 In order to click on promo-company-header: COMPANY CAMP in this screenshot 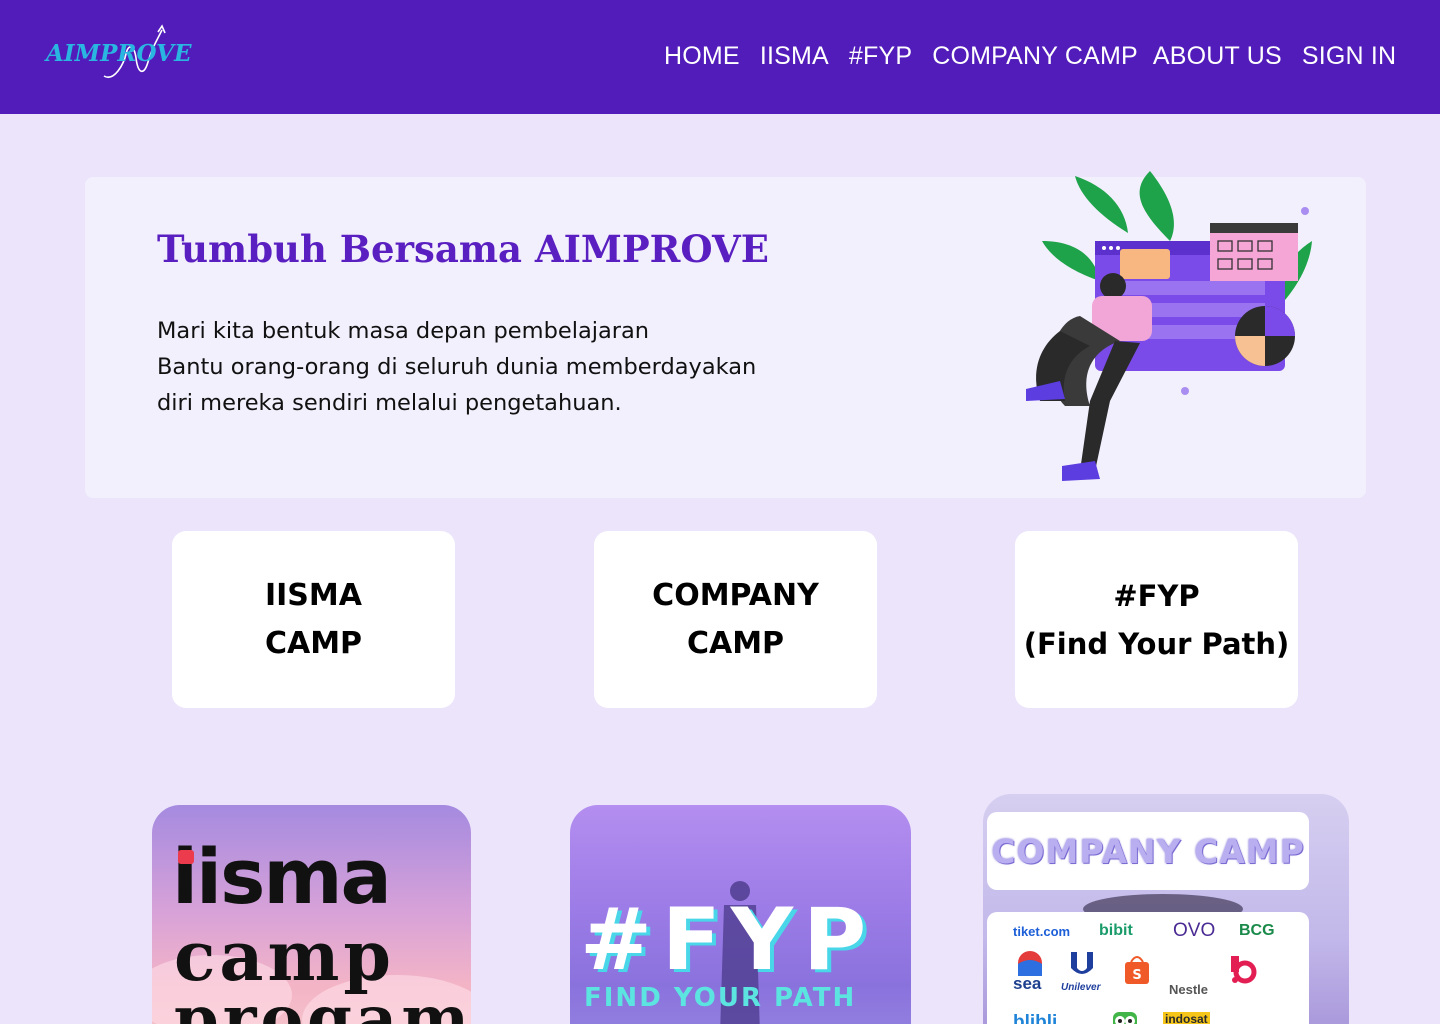, I will do `click(1148, 851)`.